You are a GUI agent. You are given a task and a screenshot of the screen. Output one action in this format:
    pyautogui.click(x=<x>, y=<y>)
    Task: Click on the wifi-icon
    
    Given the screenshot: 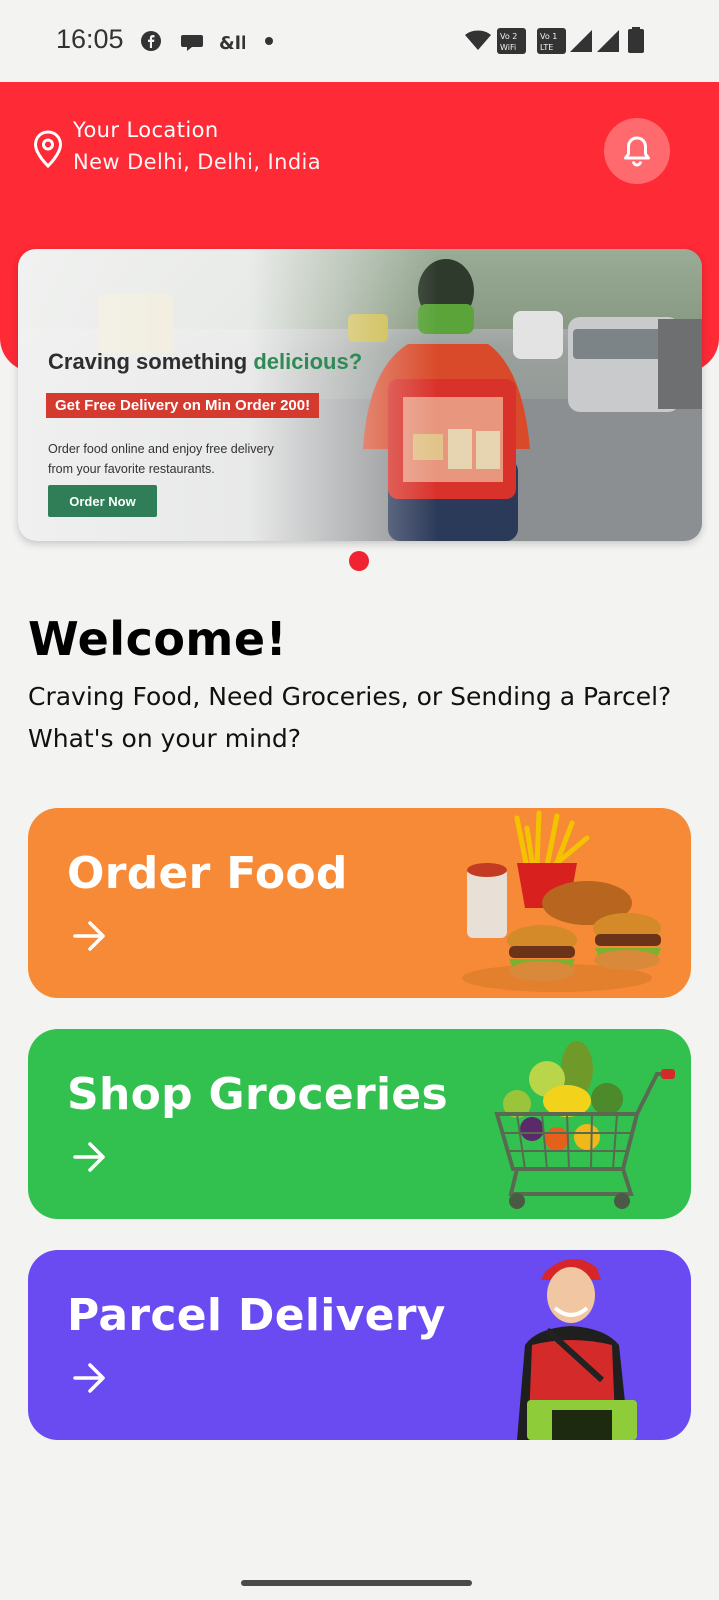 What is the action you would take?
    pyautogui.click(x=478, y=40)
    